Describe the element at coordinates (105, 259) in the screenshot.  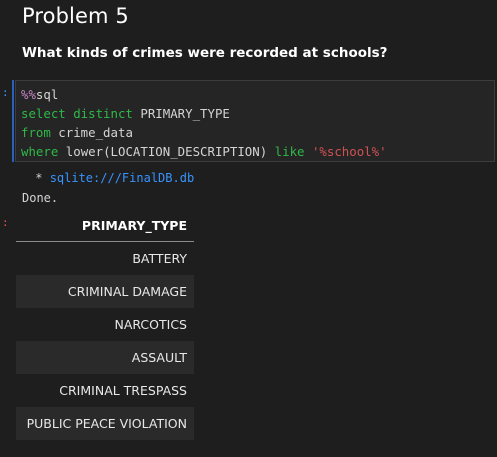
I see `table-row: BATTERY` at that location.